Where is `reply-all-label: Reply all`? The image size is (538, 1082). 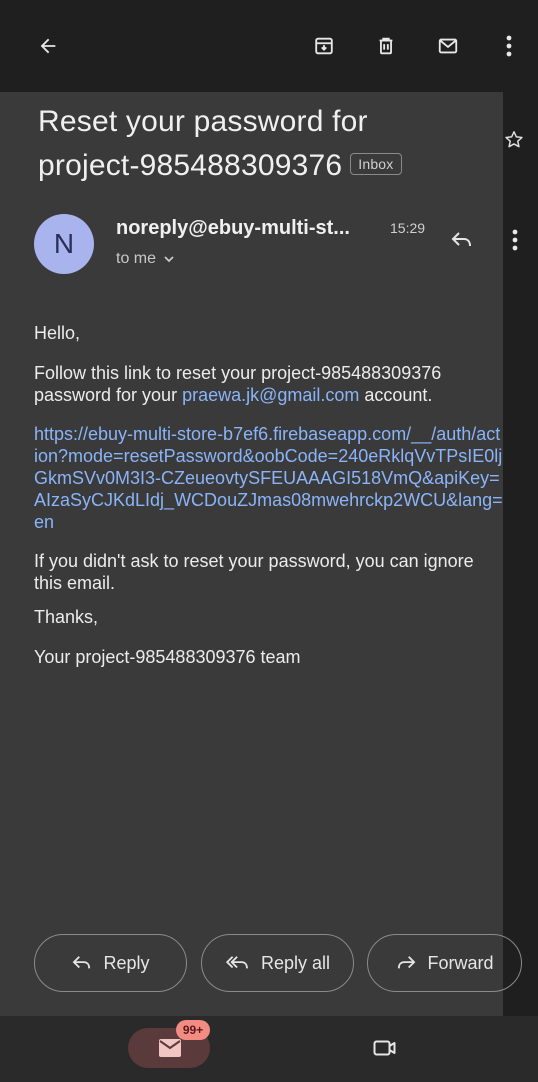 reply-all-label: Reply all is located at coordinates (295, 962).